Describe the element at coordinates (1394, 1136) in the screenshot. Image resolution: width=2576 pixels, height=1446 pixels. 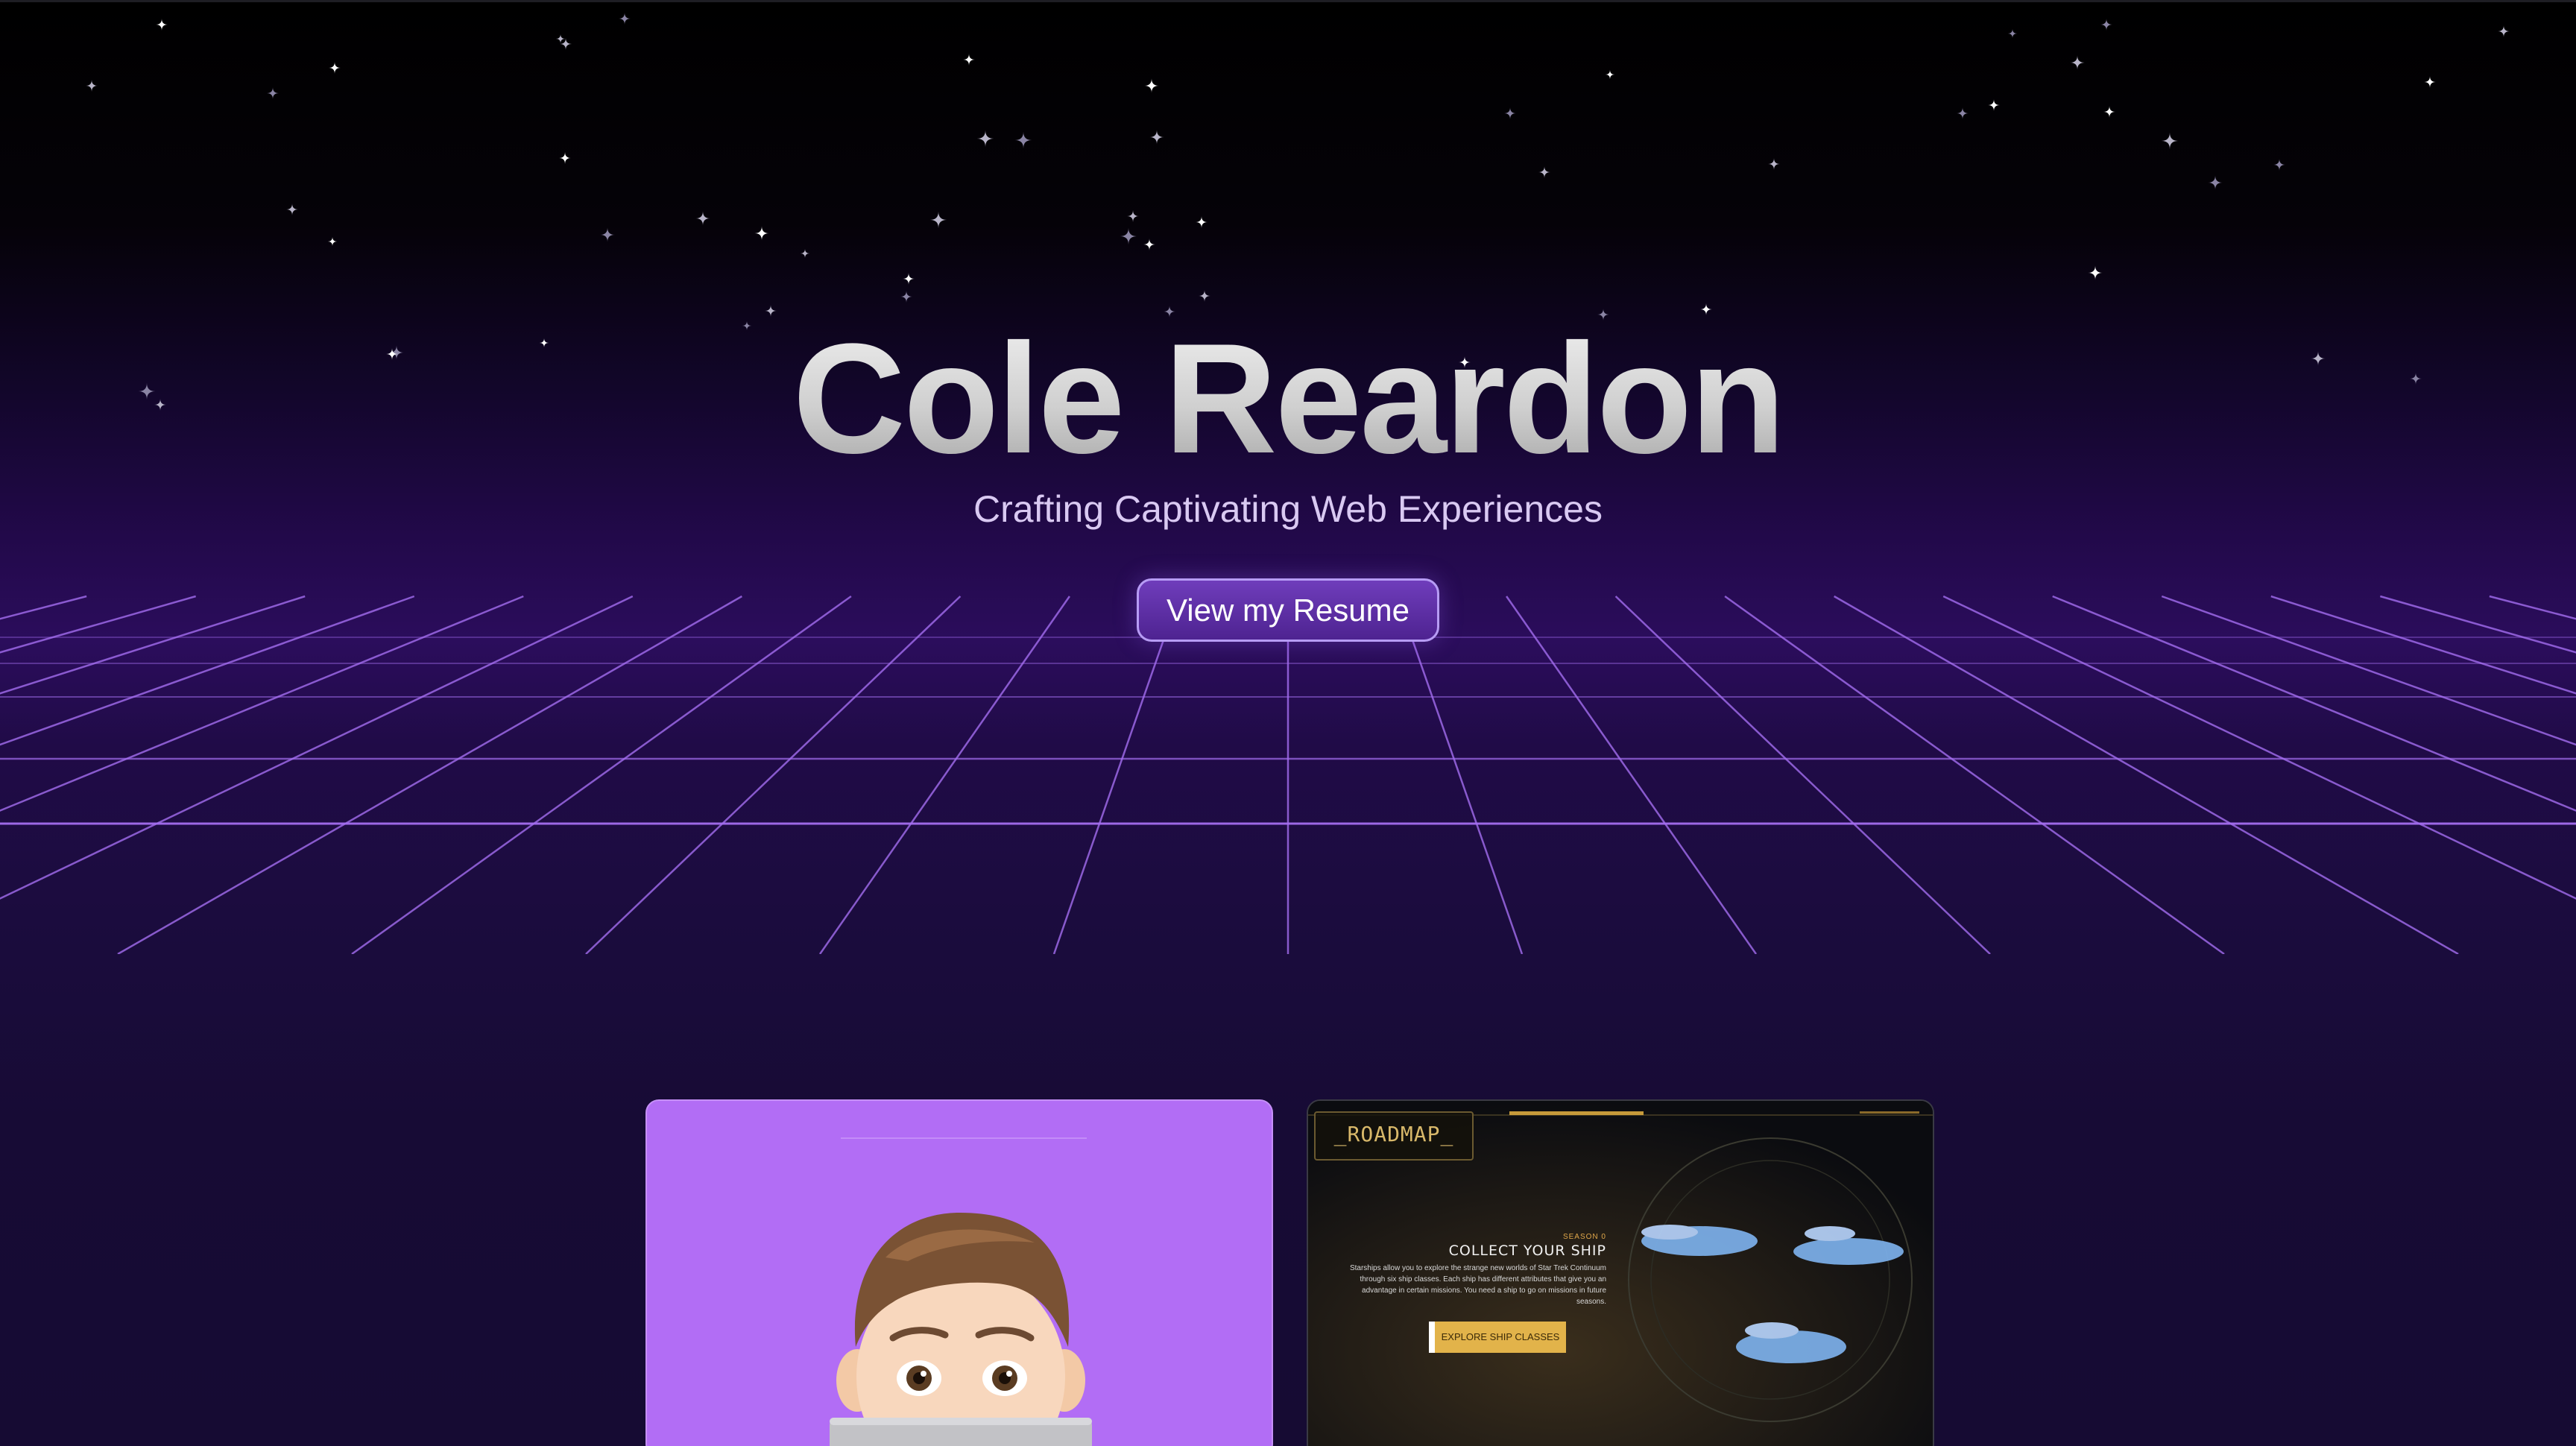
I see `roadmap-tab-label: _ROADMAP_` at that location.